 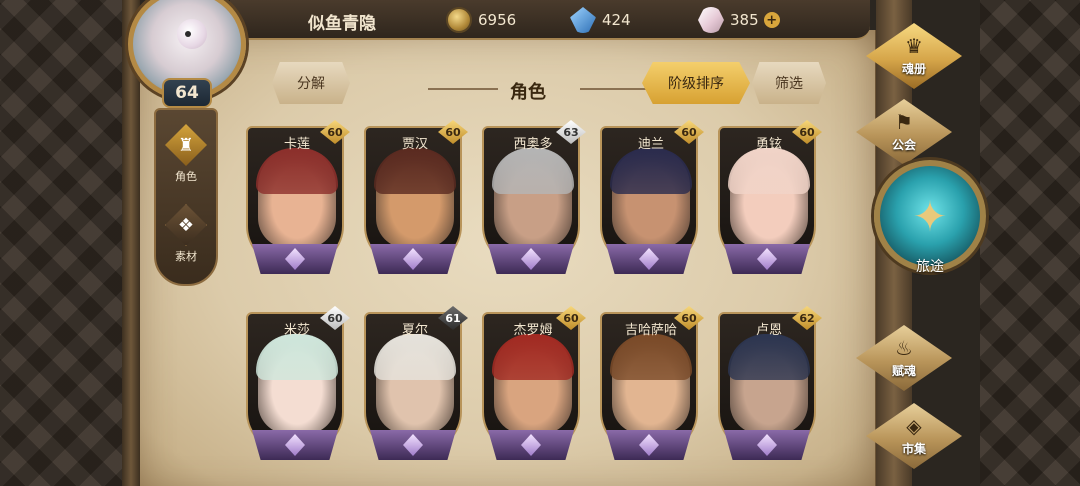 I want to click on soul-button: ♨ 赋魂, so click(x=904, y=358).